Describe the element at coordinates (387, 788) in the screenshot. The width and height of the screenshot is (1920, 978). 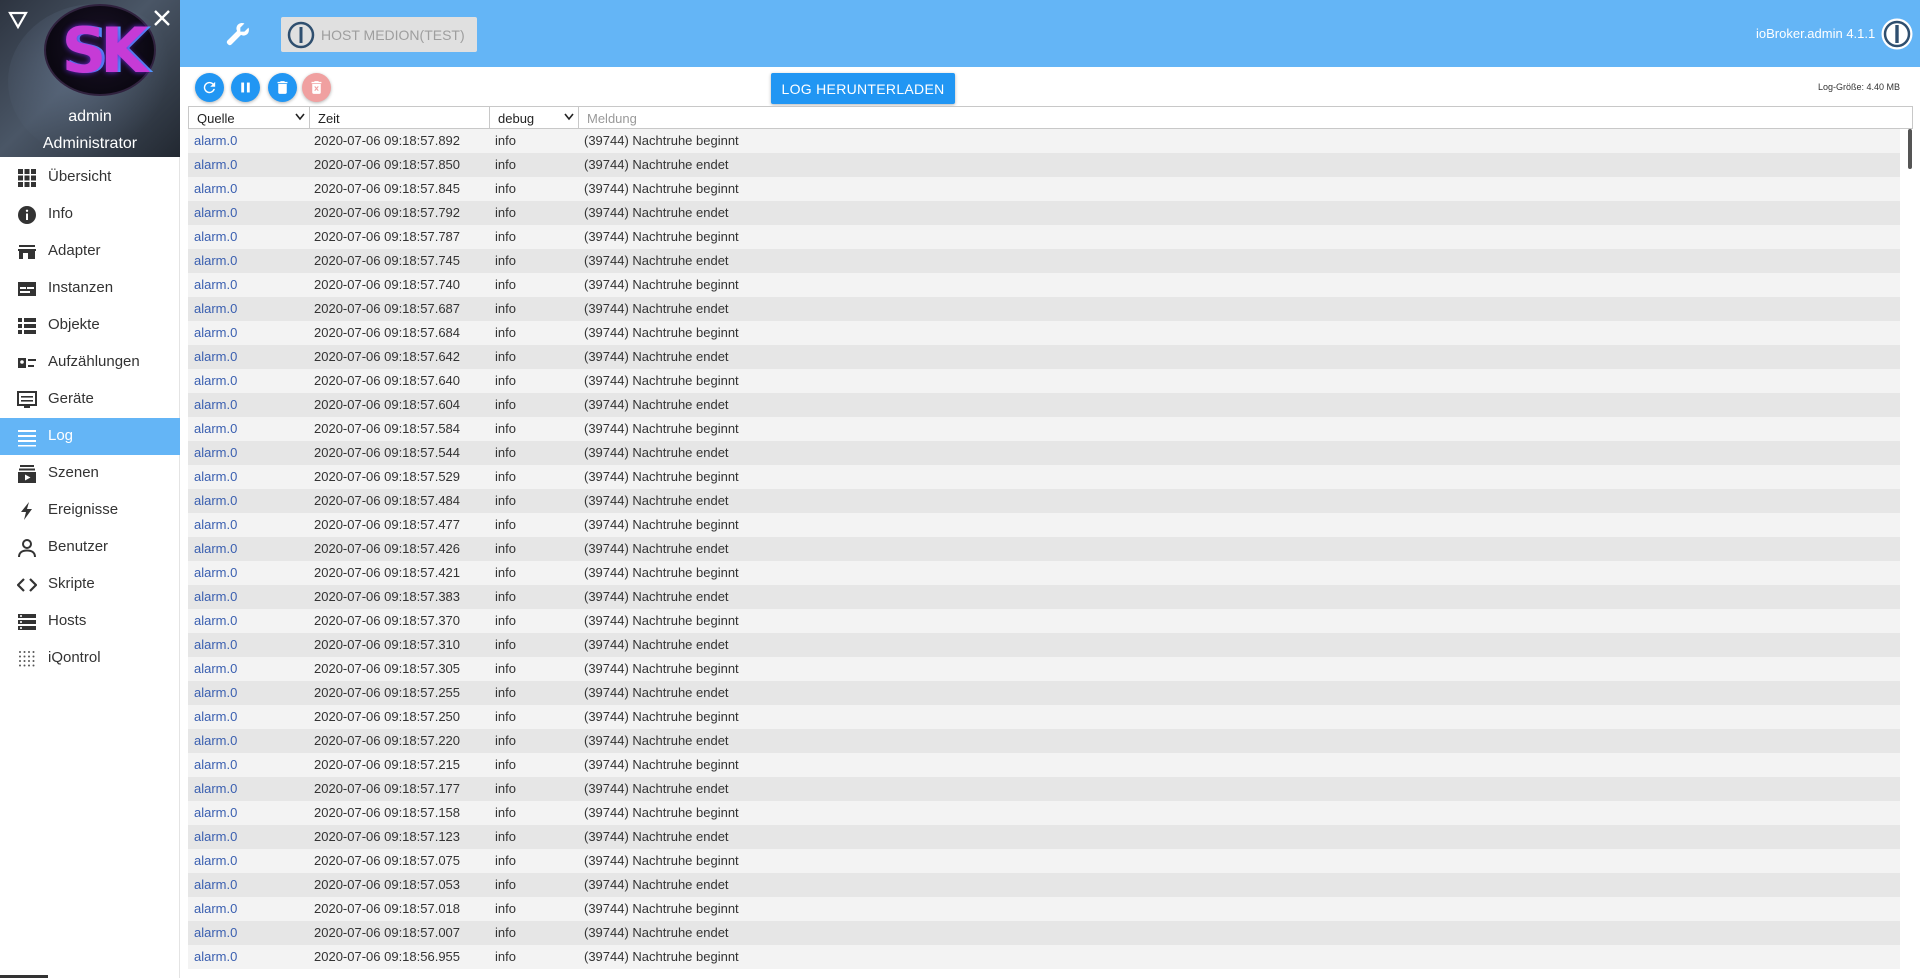
I see `row-time: 2020-07-06 09:18:57.177` at that location.